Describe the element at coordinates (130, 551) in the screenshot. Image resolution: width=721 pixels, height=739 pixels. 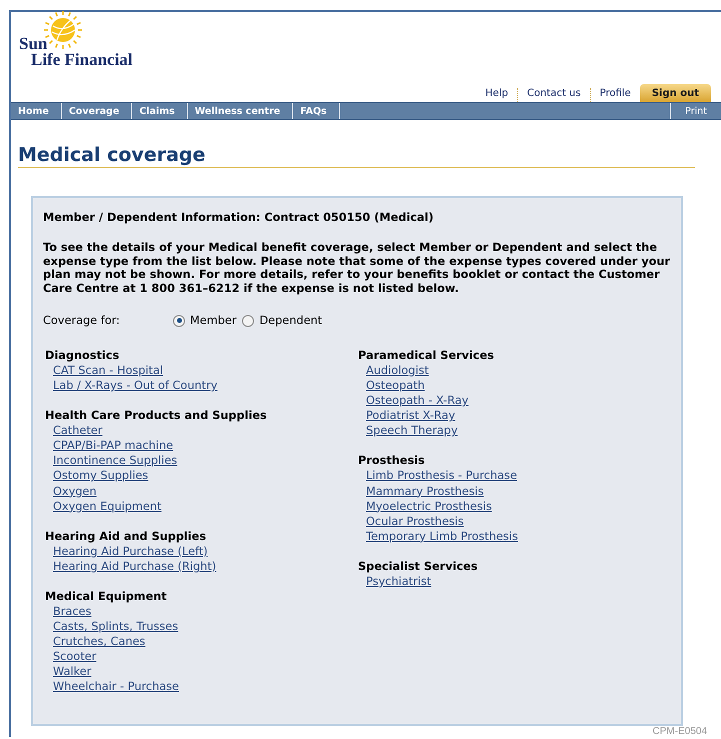
I see `expense-link: Hearing Aid Purchase (Left)` at that location.